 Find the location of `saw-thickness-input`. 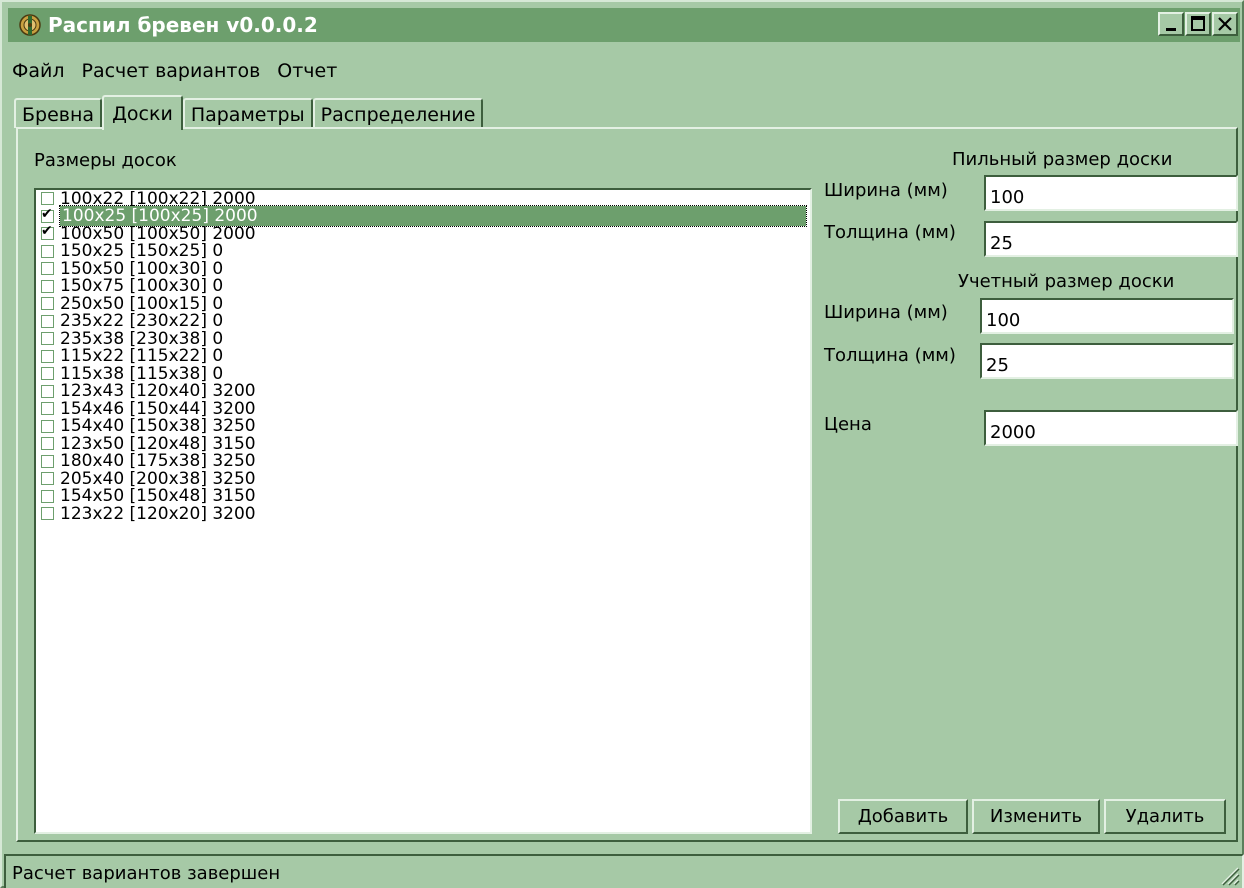

saw-thickness-input is located at coordinates (1111, 239).